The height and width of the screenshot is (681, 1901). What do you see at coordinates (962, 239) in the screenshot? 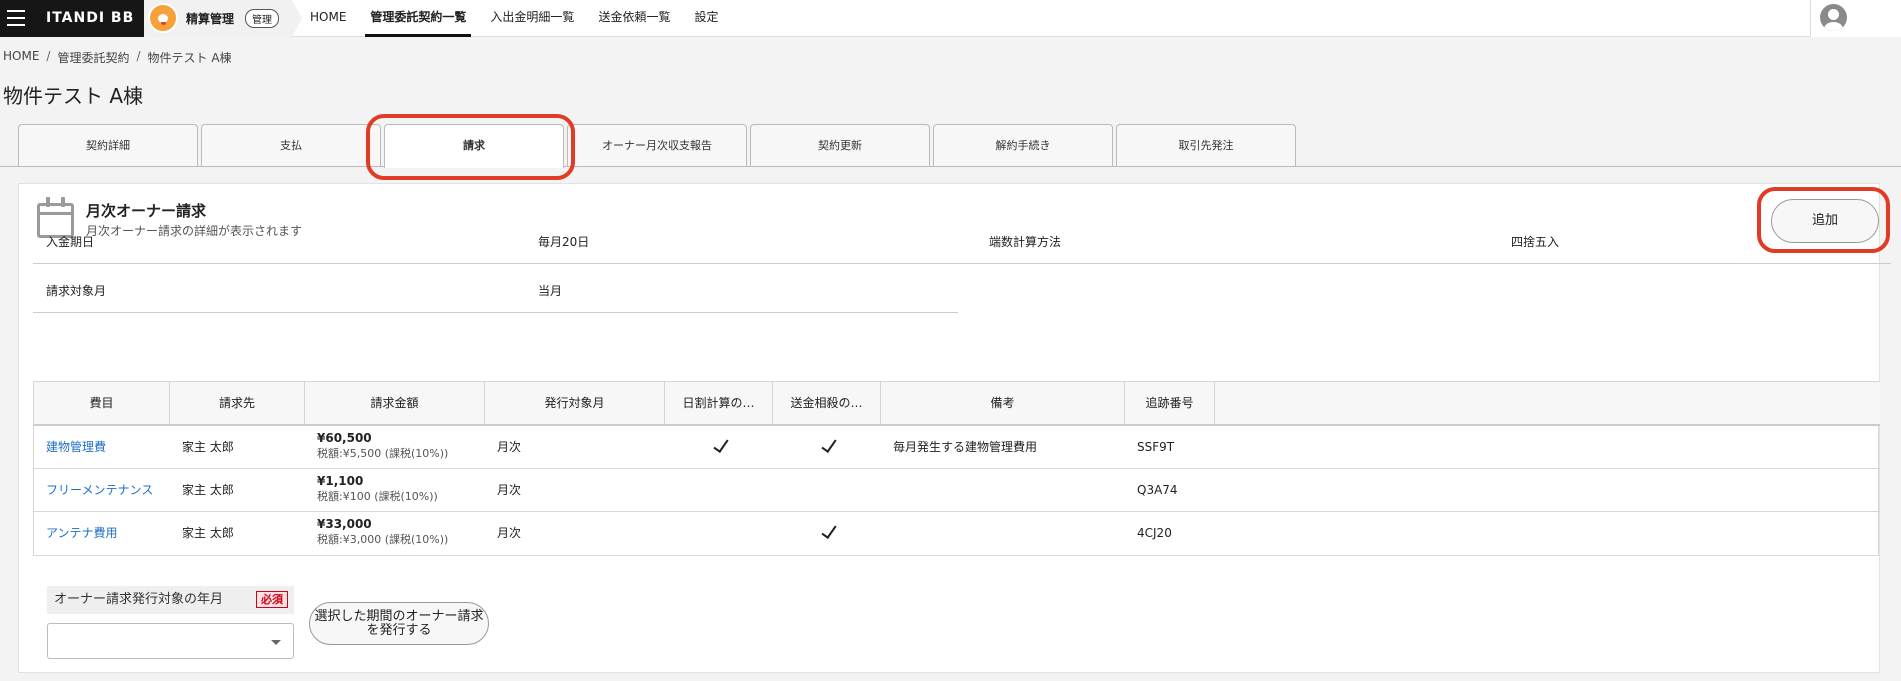
I see `info-row-payment: 入金期日 毎月20日 端数計算方法 四捨五入` at bounding box center [962, 239].